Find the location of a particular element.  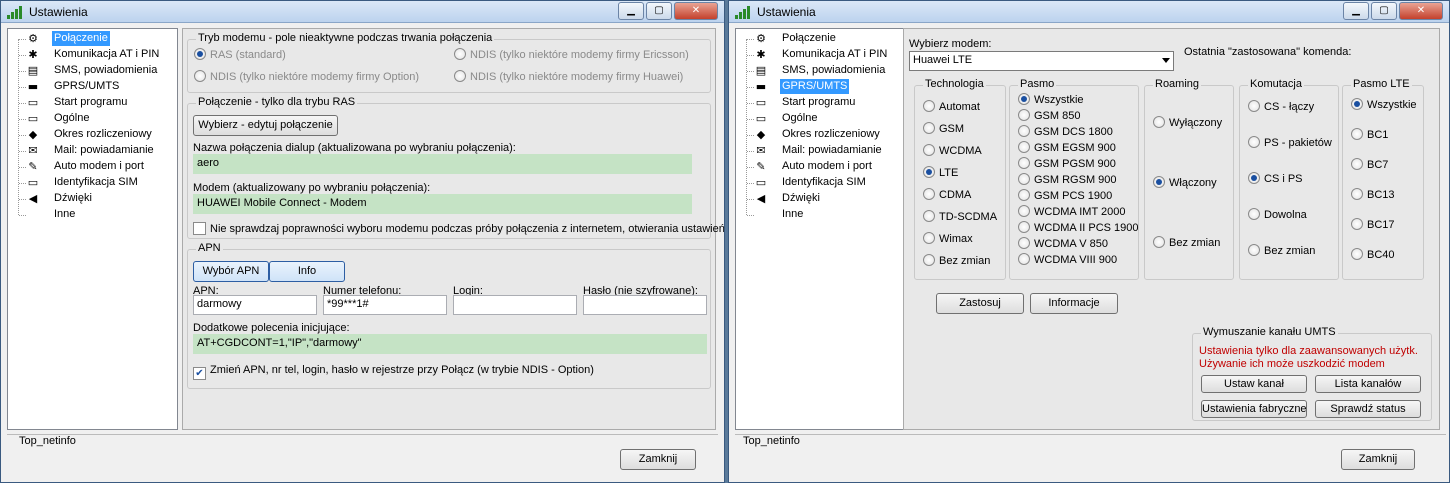

radio-band-gsm-pgsm-900: GSM PGSM 900 is located at coordinates (1067, 163).